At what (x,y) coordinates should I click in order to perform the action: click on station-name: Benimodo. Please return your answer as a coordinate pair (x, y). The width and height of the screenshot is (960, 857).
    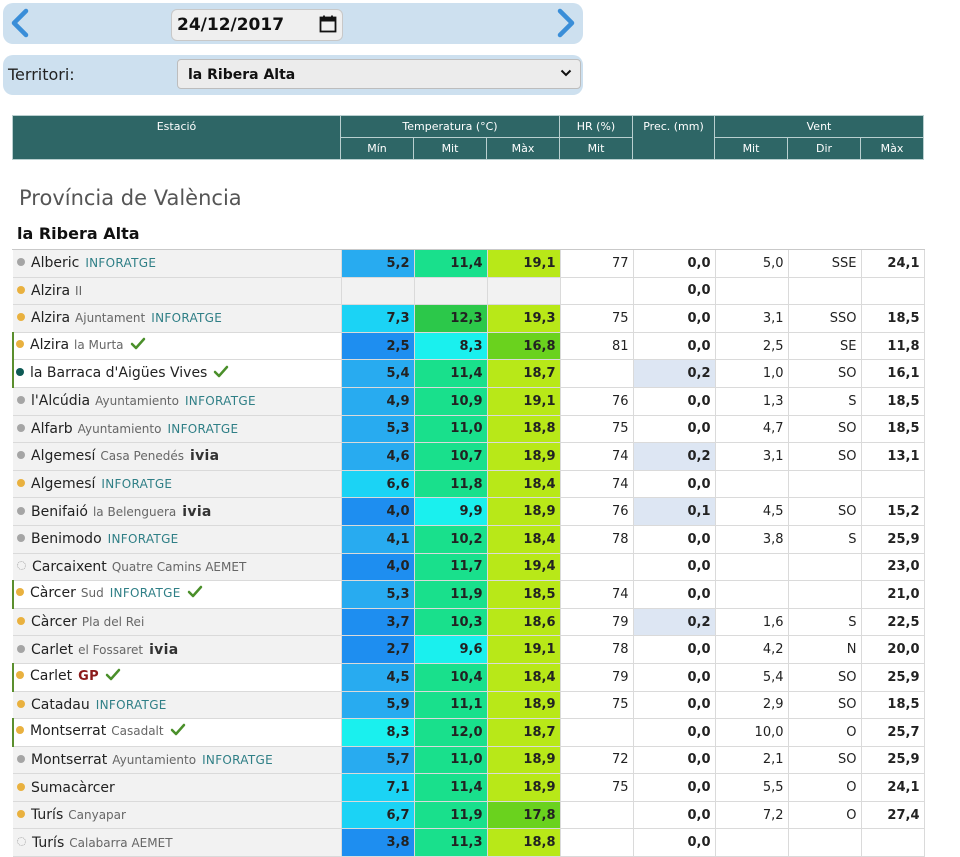
    Looking at the image, I should click on (66, 539).